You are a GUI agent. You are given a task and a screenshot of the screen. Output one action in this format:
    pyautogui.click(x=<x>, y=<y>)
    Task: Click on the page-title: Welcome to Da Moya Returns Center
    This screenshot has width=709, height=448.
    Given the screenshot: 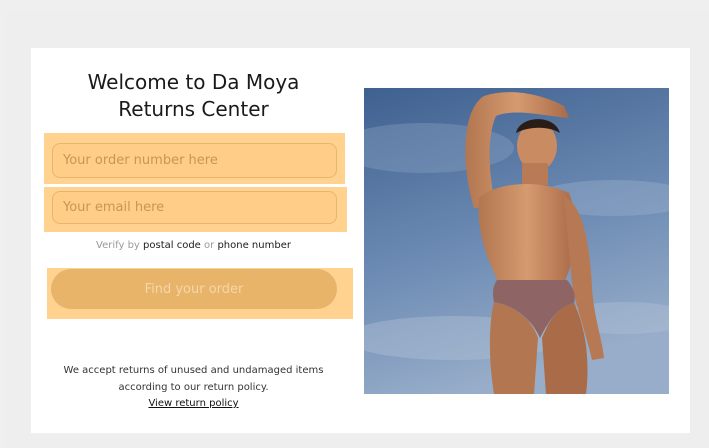 What is the action you would take?
    pyautogui.click(x=193, y=96)
    